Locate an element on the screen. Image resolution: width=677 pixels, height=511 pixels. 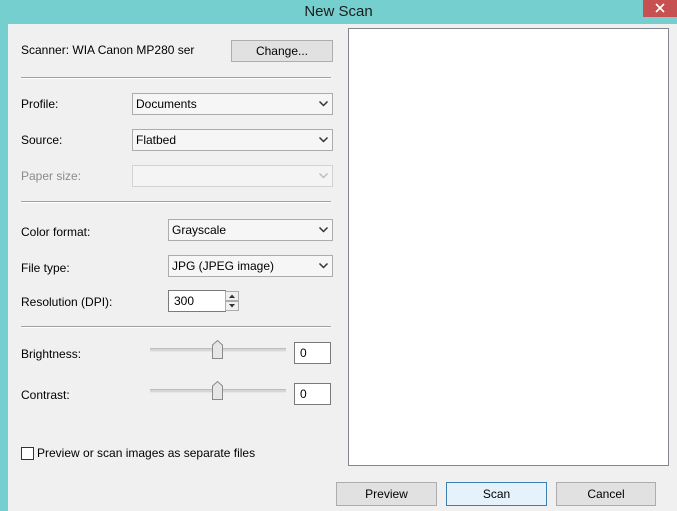
contrast-value: 0 is located at coordinates (303, 394).